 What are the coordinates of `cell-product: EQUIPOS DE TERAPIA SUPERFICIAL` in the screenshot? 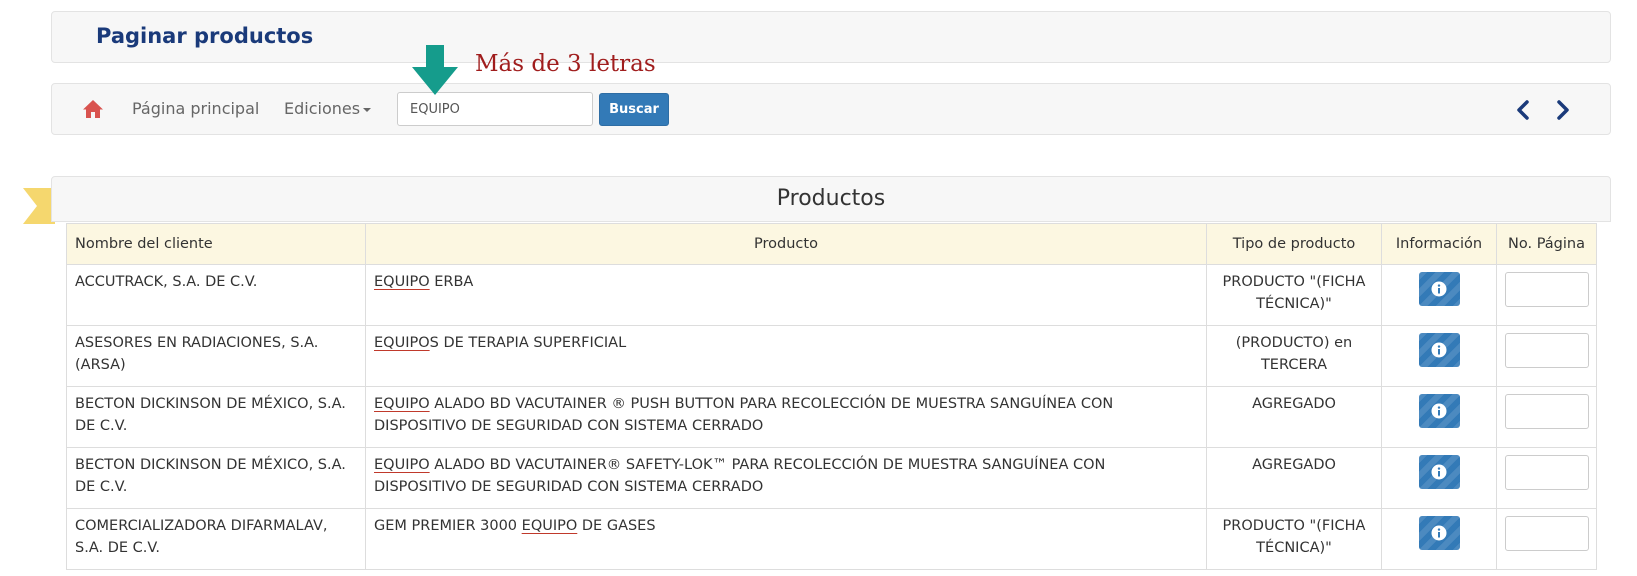 It's located at (786, 356).